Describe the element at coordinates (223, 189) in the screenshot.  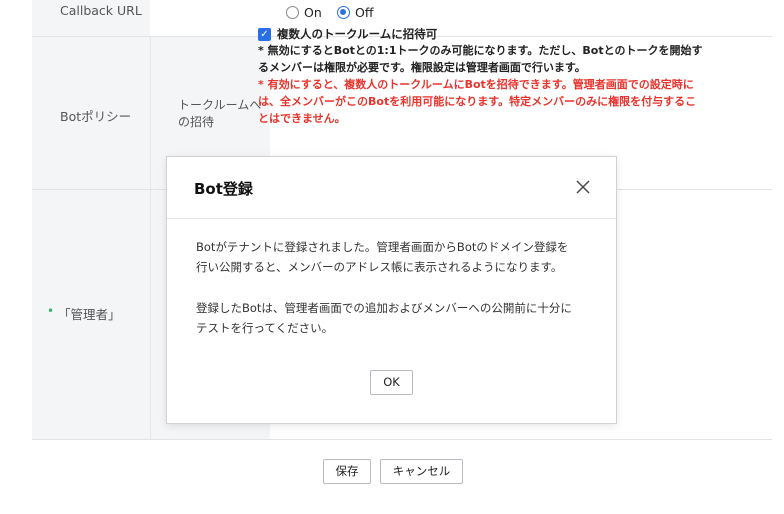
I see `dialog-title: Bot登録` at that location.